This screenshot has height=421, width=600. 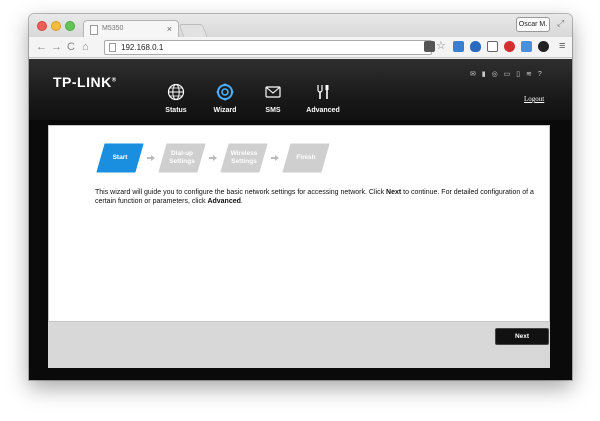 I want to click on tab-title: M5350, so click(x=113, y=28).